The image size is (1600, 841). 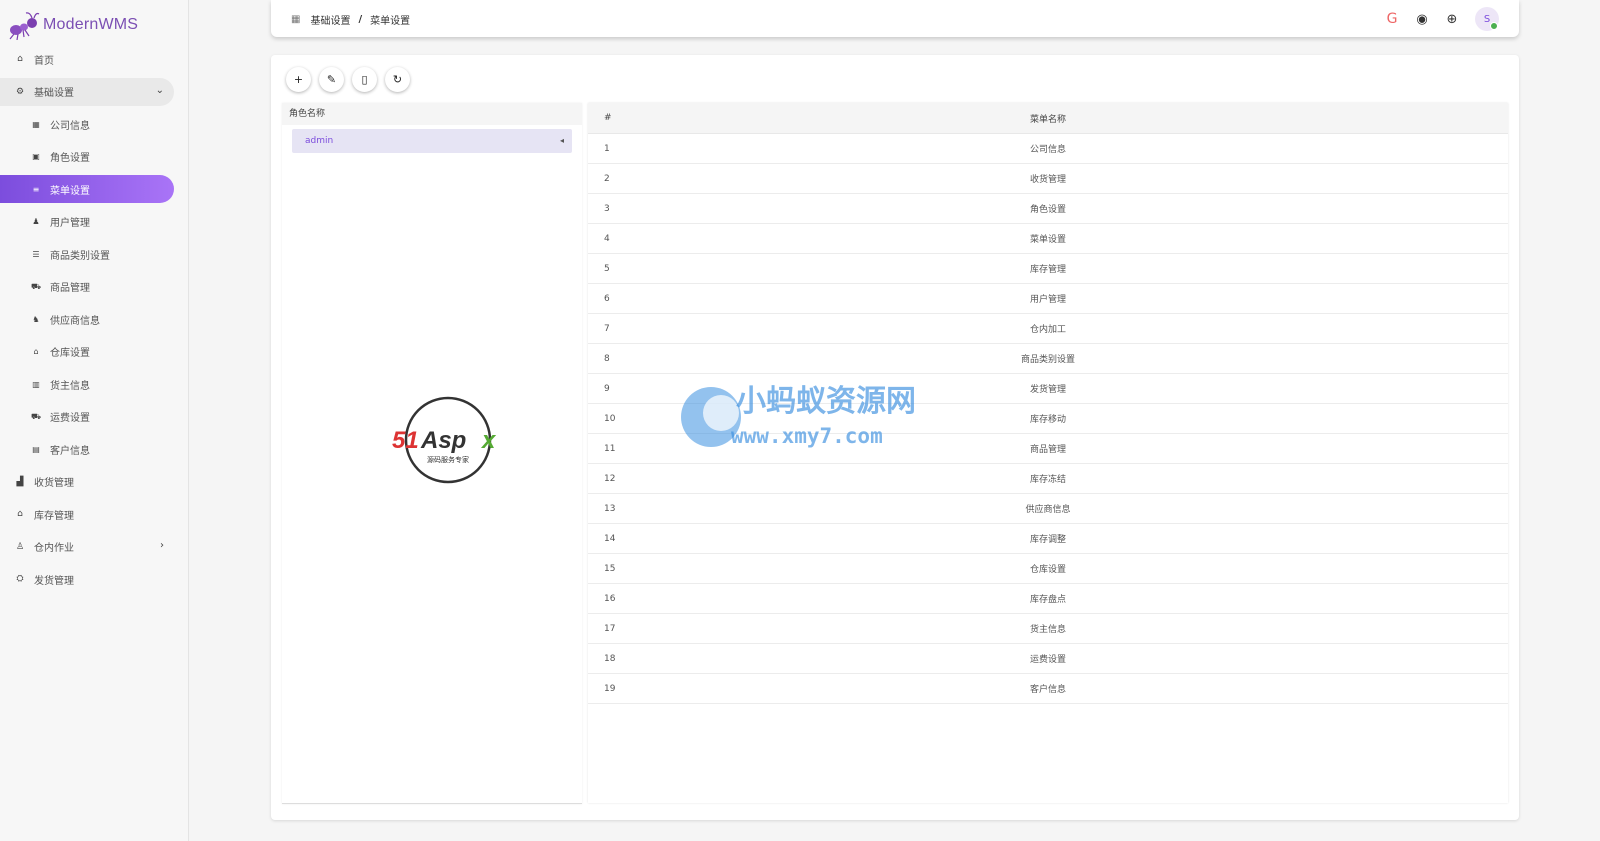 I want to click on table-row: 5 库存管理, so click(x=1048, y=269).